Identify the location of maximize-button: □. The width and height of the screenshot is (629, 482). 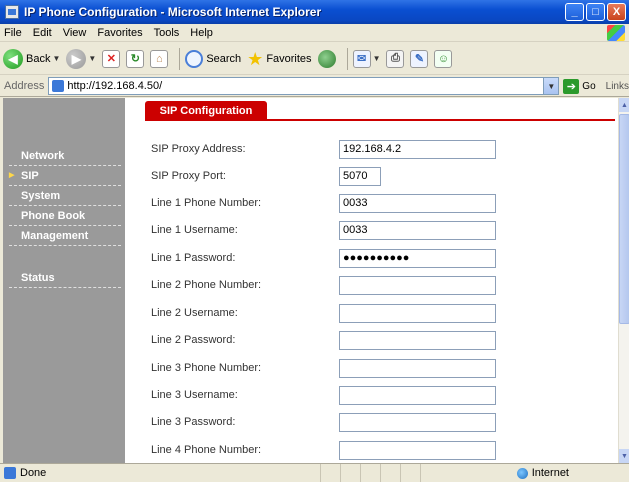
(595, 12).